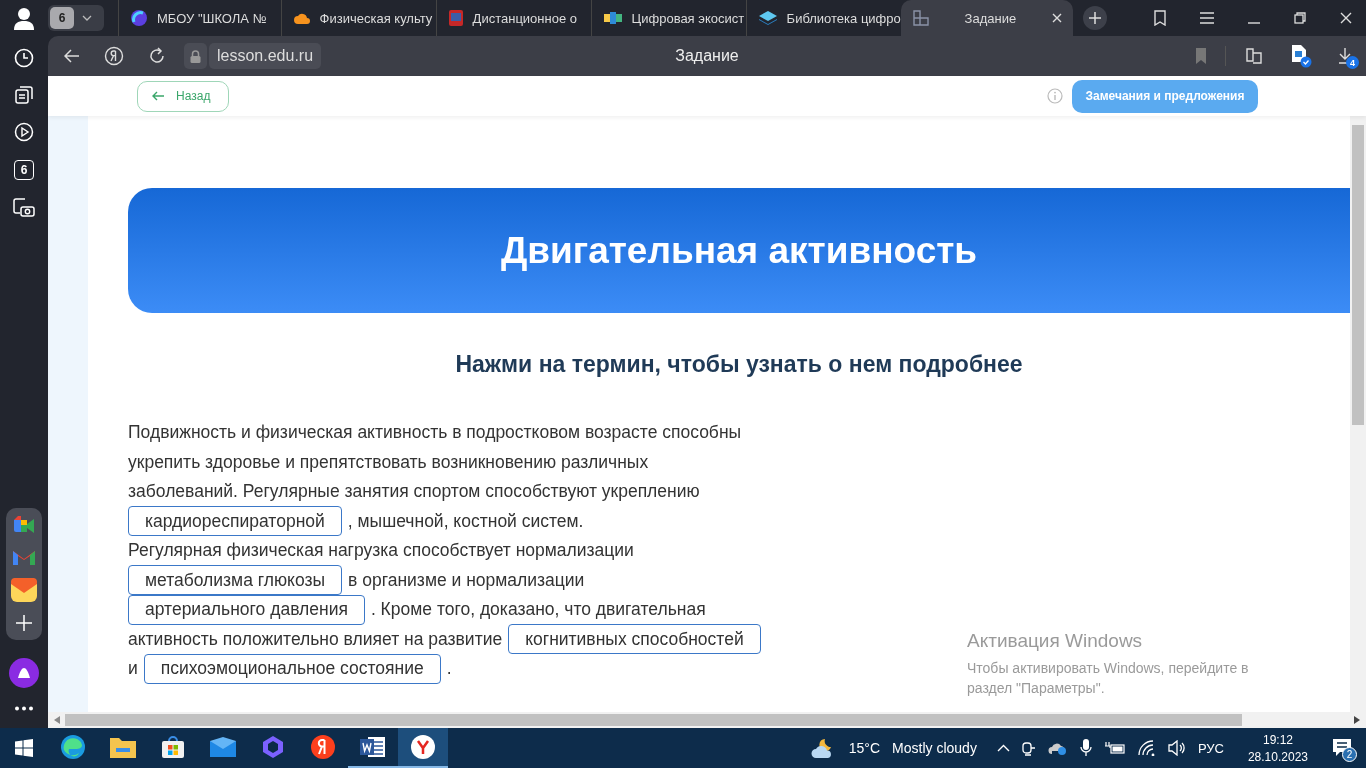 The height and width of the screenshot is (768, 1366). What do you see at coordinates (707, 720) in the screenshot?
I see `horizontal-scrollbar` at bounding box center [707, 720].